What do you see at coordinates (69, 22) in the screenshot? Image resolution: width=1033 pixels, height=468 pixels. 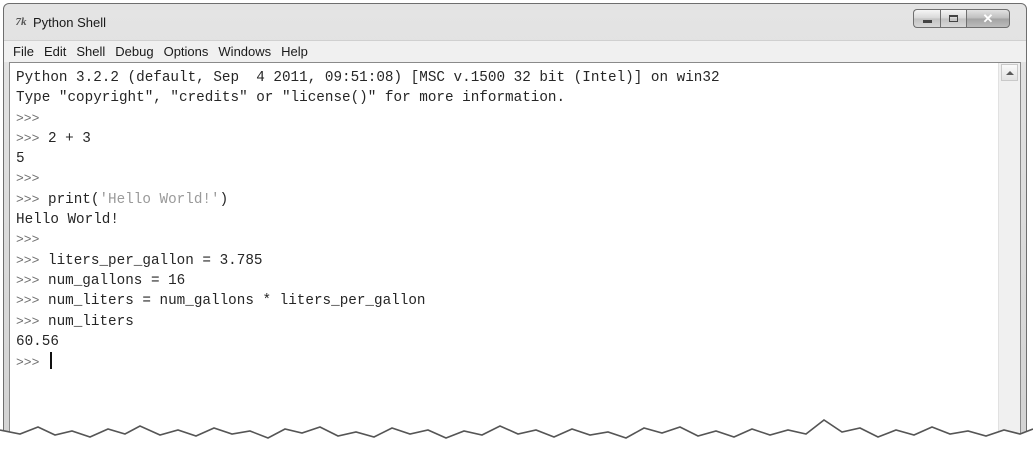 I see `window-title: Python Shell` at bounding box center [69, 22].